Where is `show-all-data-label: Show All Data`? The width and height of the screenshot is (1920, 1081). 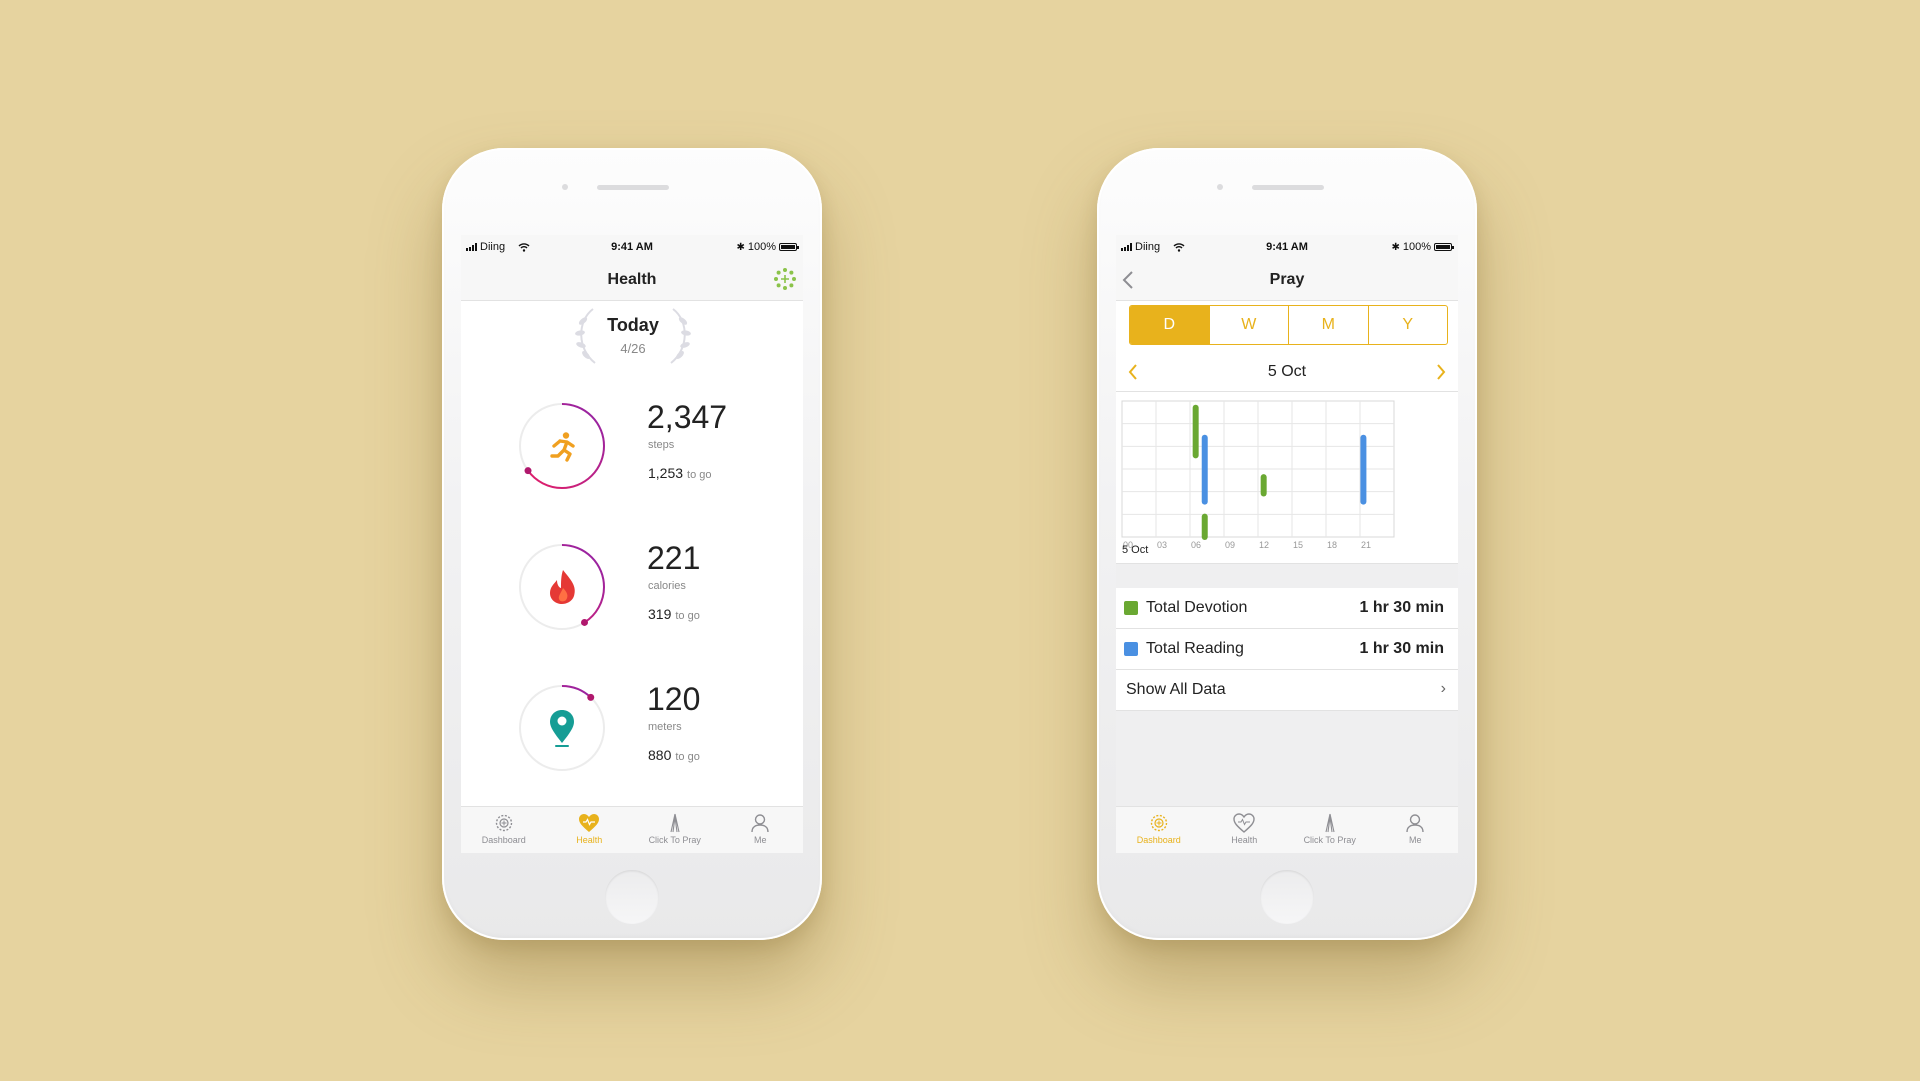 show-all-data-label: Show All Data is located at coordinates (1176, 689).